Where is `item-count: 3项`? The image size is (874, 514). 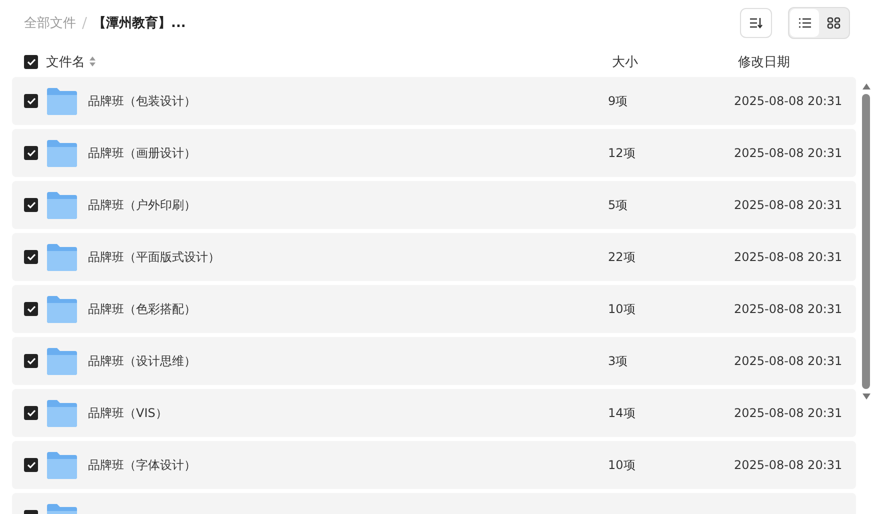
item-count: 3项 is located at coordinates (618, 361).